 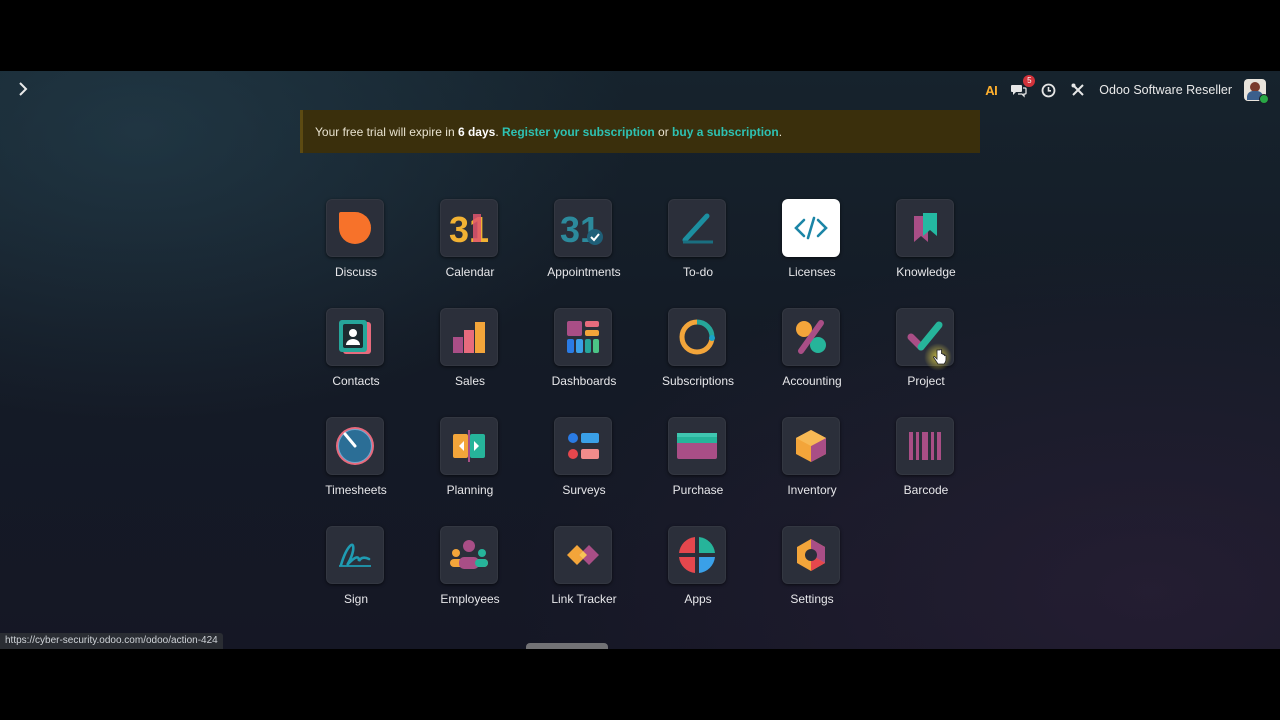 I want to click on link-tracker-icon, so click(x=583, y=555).